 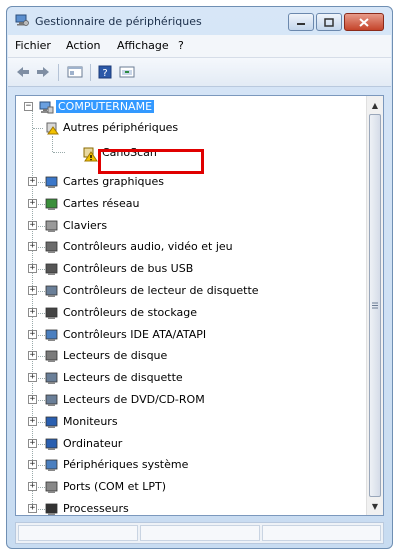 I want to click on forward-button, so click(x=43, y=72).